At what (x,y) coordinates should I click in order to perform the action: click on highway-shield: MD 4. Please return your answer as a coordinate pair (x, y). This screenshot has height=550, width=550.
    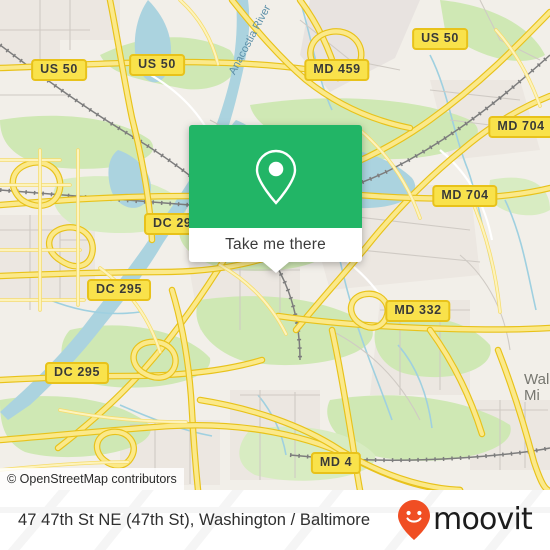
    Looking at the image, I should click on (336, 463).